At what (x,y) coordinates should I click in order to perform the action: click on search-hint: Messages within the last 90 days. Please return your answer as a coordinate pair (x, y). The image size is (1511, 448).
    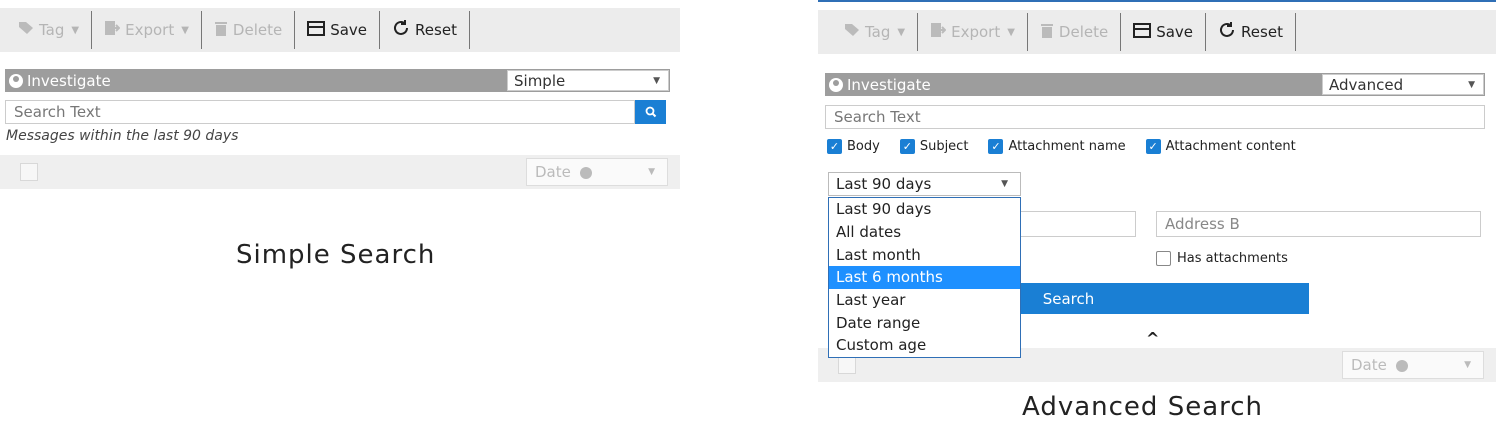
    Looking at the image, I should click on (122, 136).